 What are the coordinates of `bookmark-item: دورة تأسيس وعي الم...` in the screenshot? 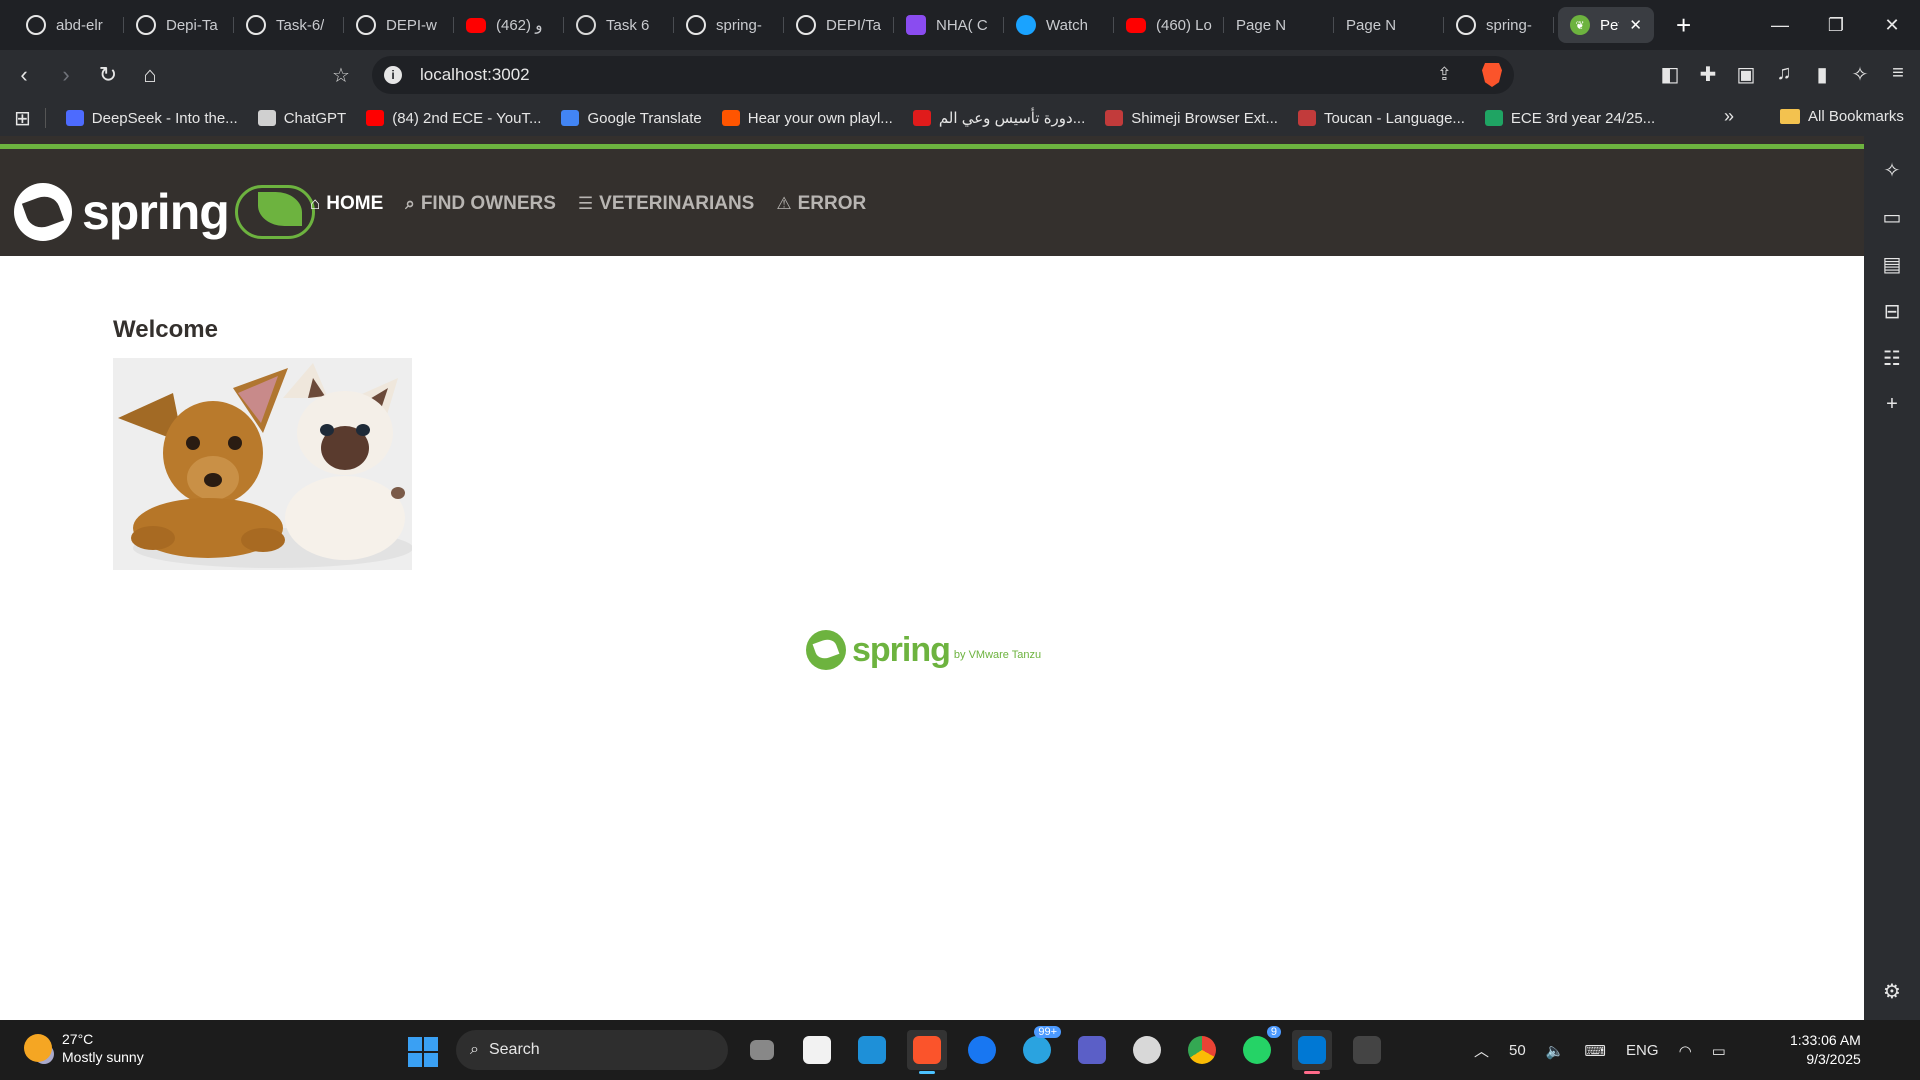 It's located at (998, 118).